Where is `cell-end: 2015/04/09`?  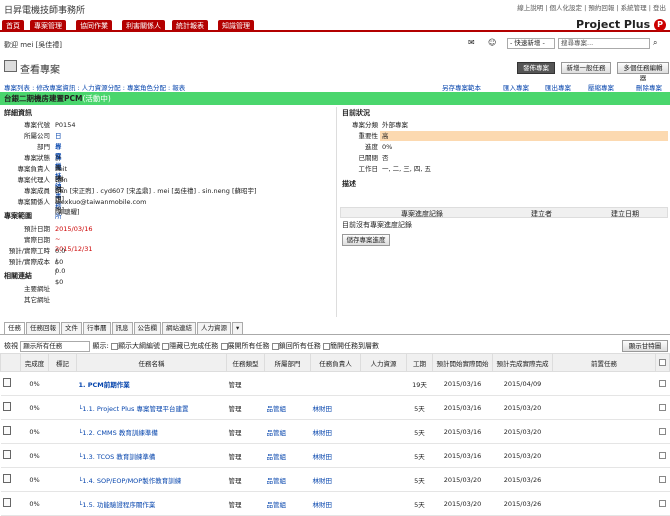 cell-end: 2015/04/09 is located at coordinates (522, 383).